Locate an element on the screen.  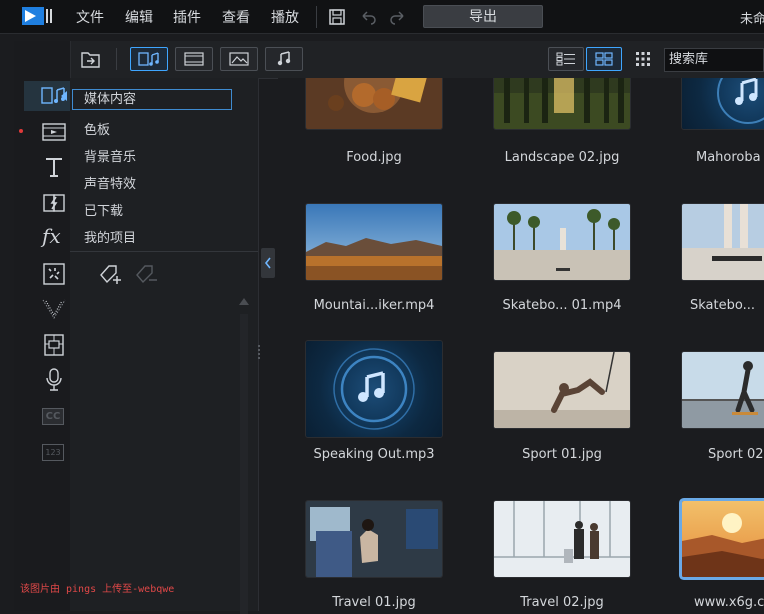
media-caption: Skatebo... 01.mp4 is located at coordinates (562, 305).